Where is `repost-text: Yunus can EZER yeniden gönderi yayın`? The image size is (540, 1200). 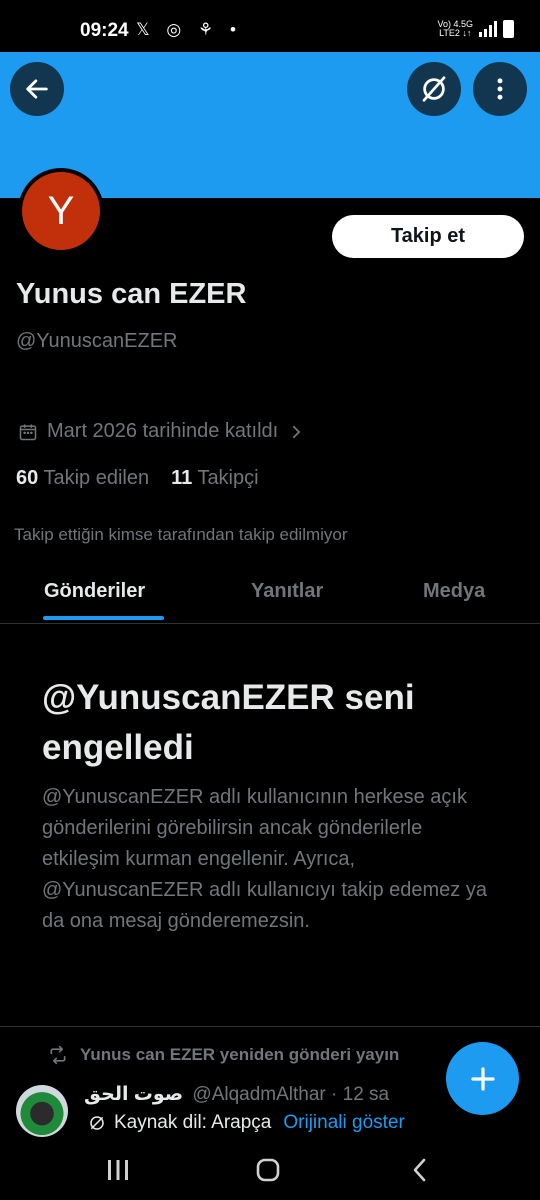 repost-text: Yunus can EZER yeniden gönderi yayın is located at coordinates (240, 1054).